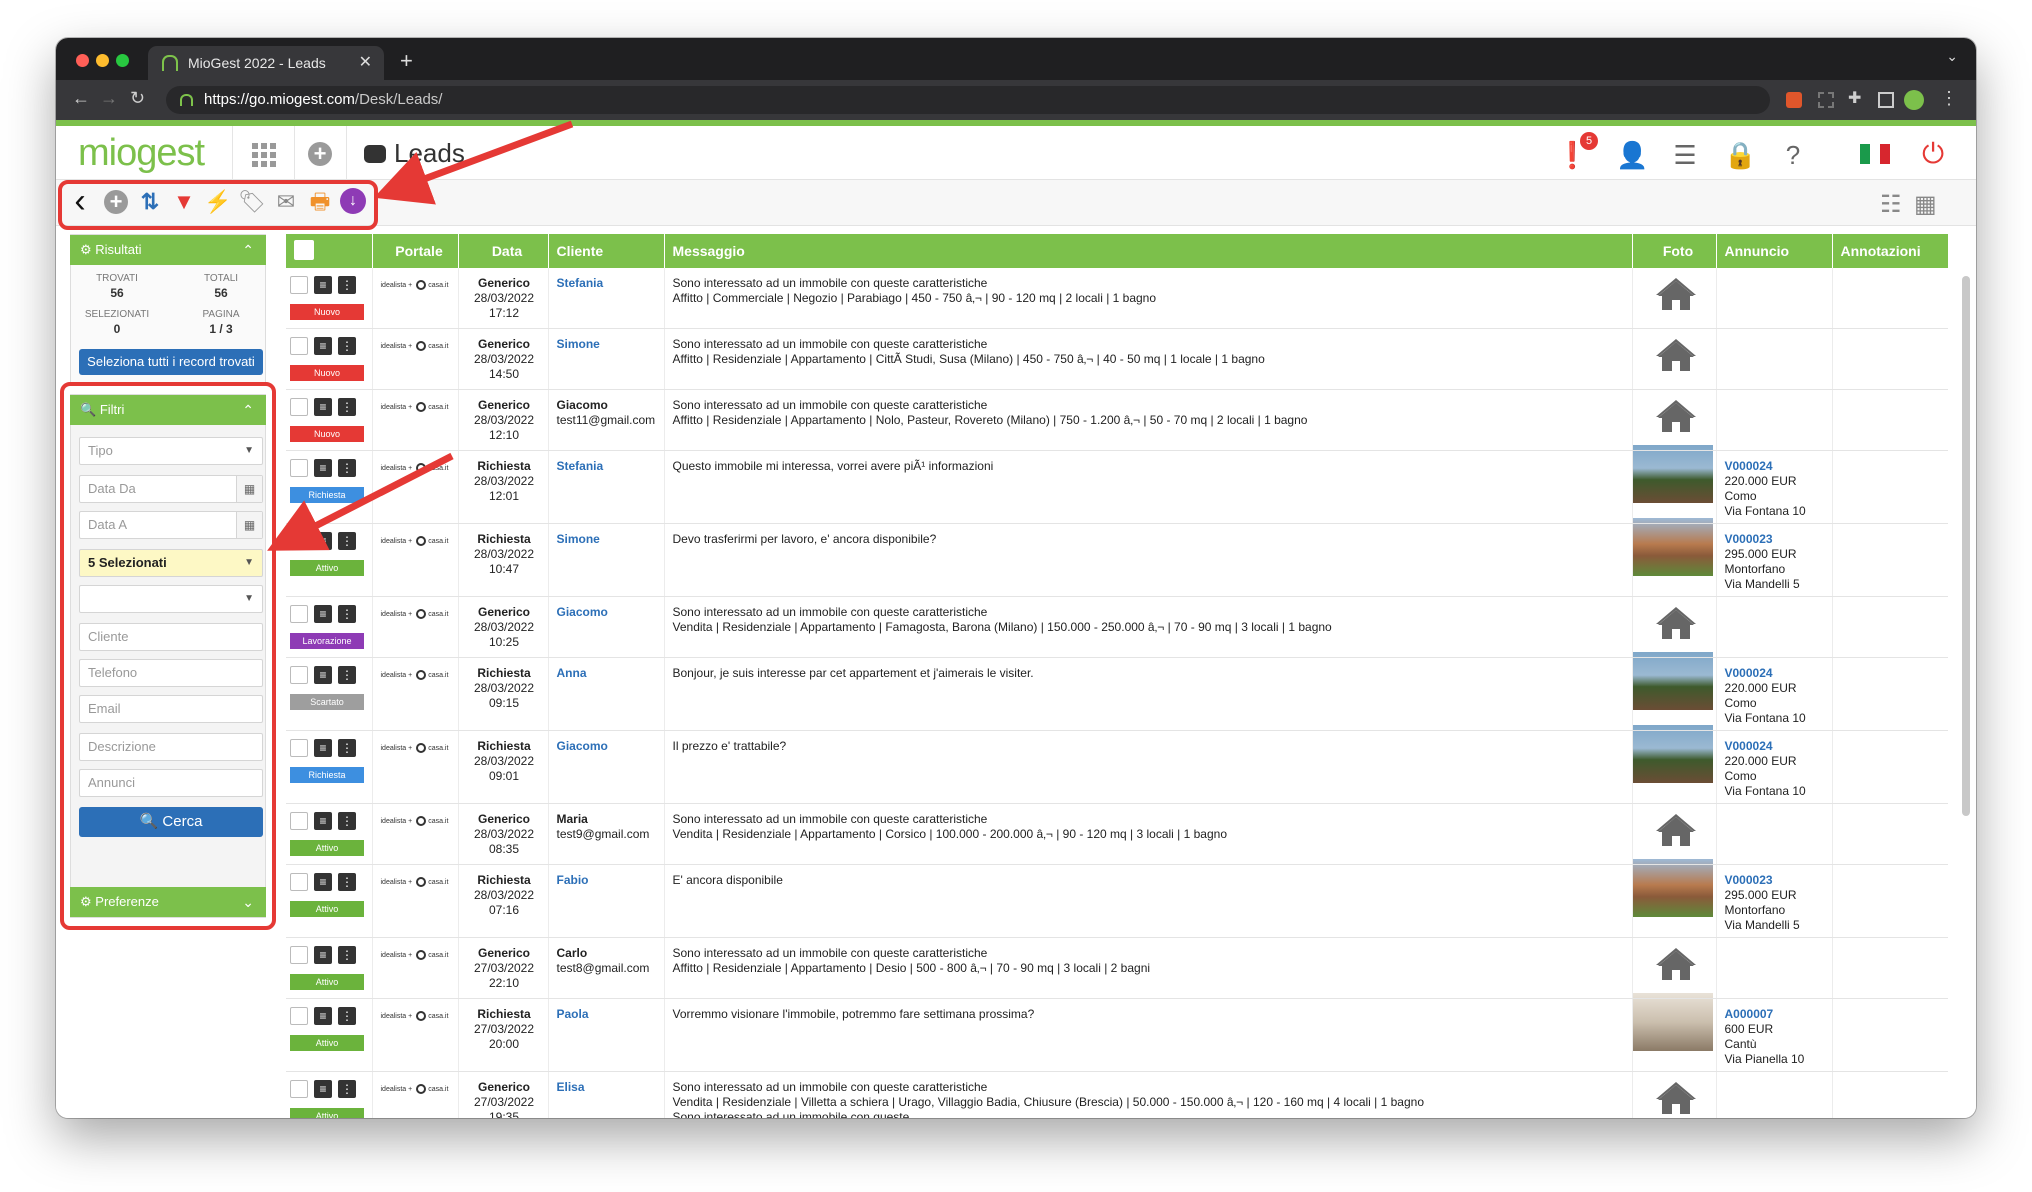 This screenshot has width=2032, height=1192. I want to click on arrow-to-toolbar, so click(473, 162).